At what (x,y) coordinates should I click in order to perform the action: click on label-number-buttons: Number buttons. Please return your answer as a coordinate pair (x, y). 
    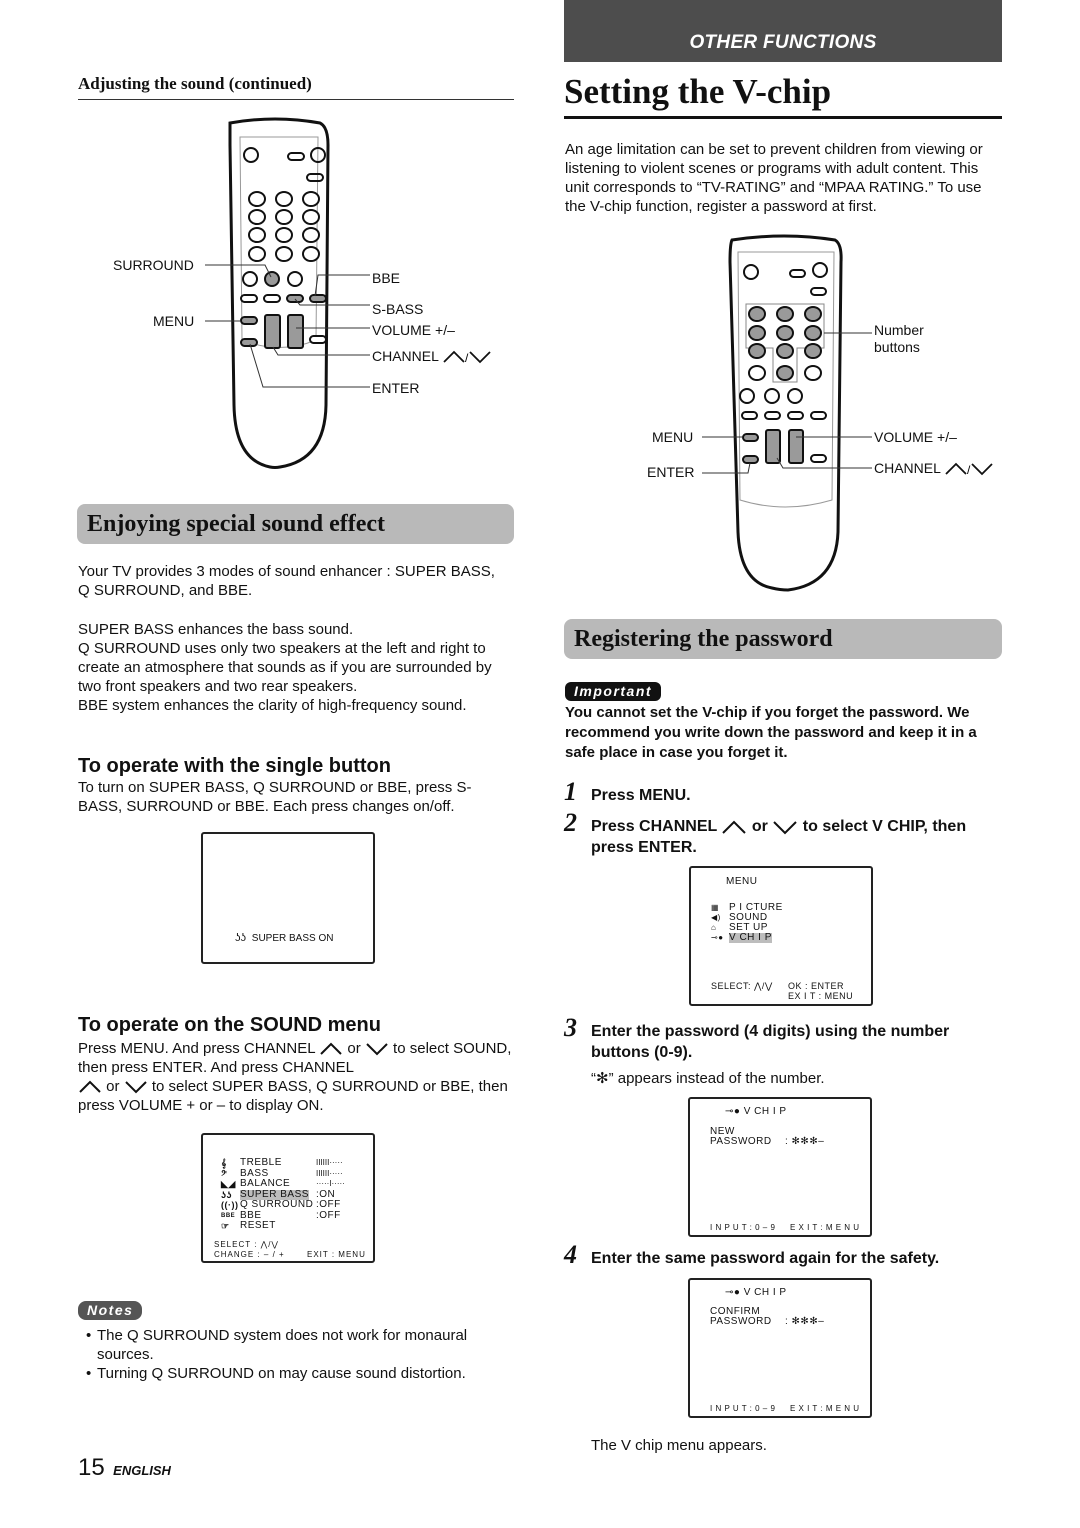
    Looking at the image, I should click on (899, 338).